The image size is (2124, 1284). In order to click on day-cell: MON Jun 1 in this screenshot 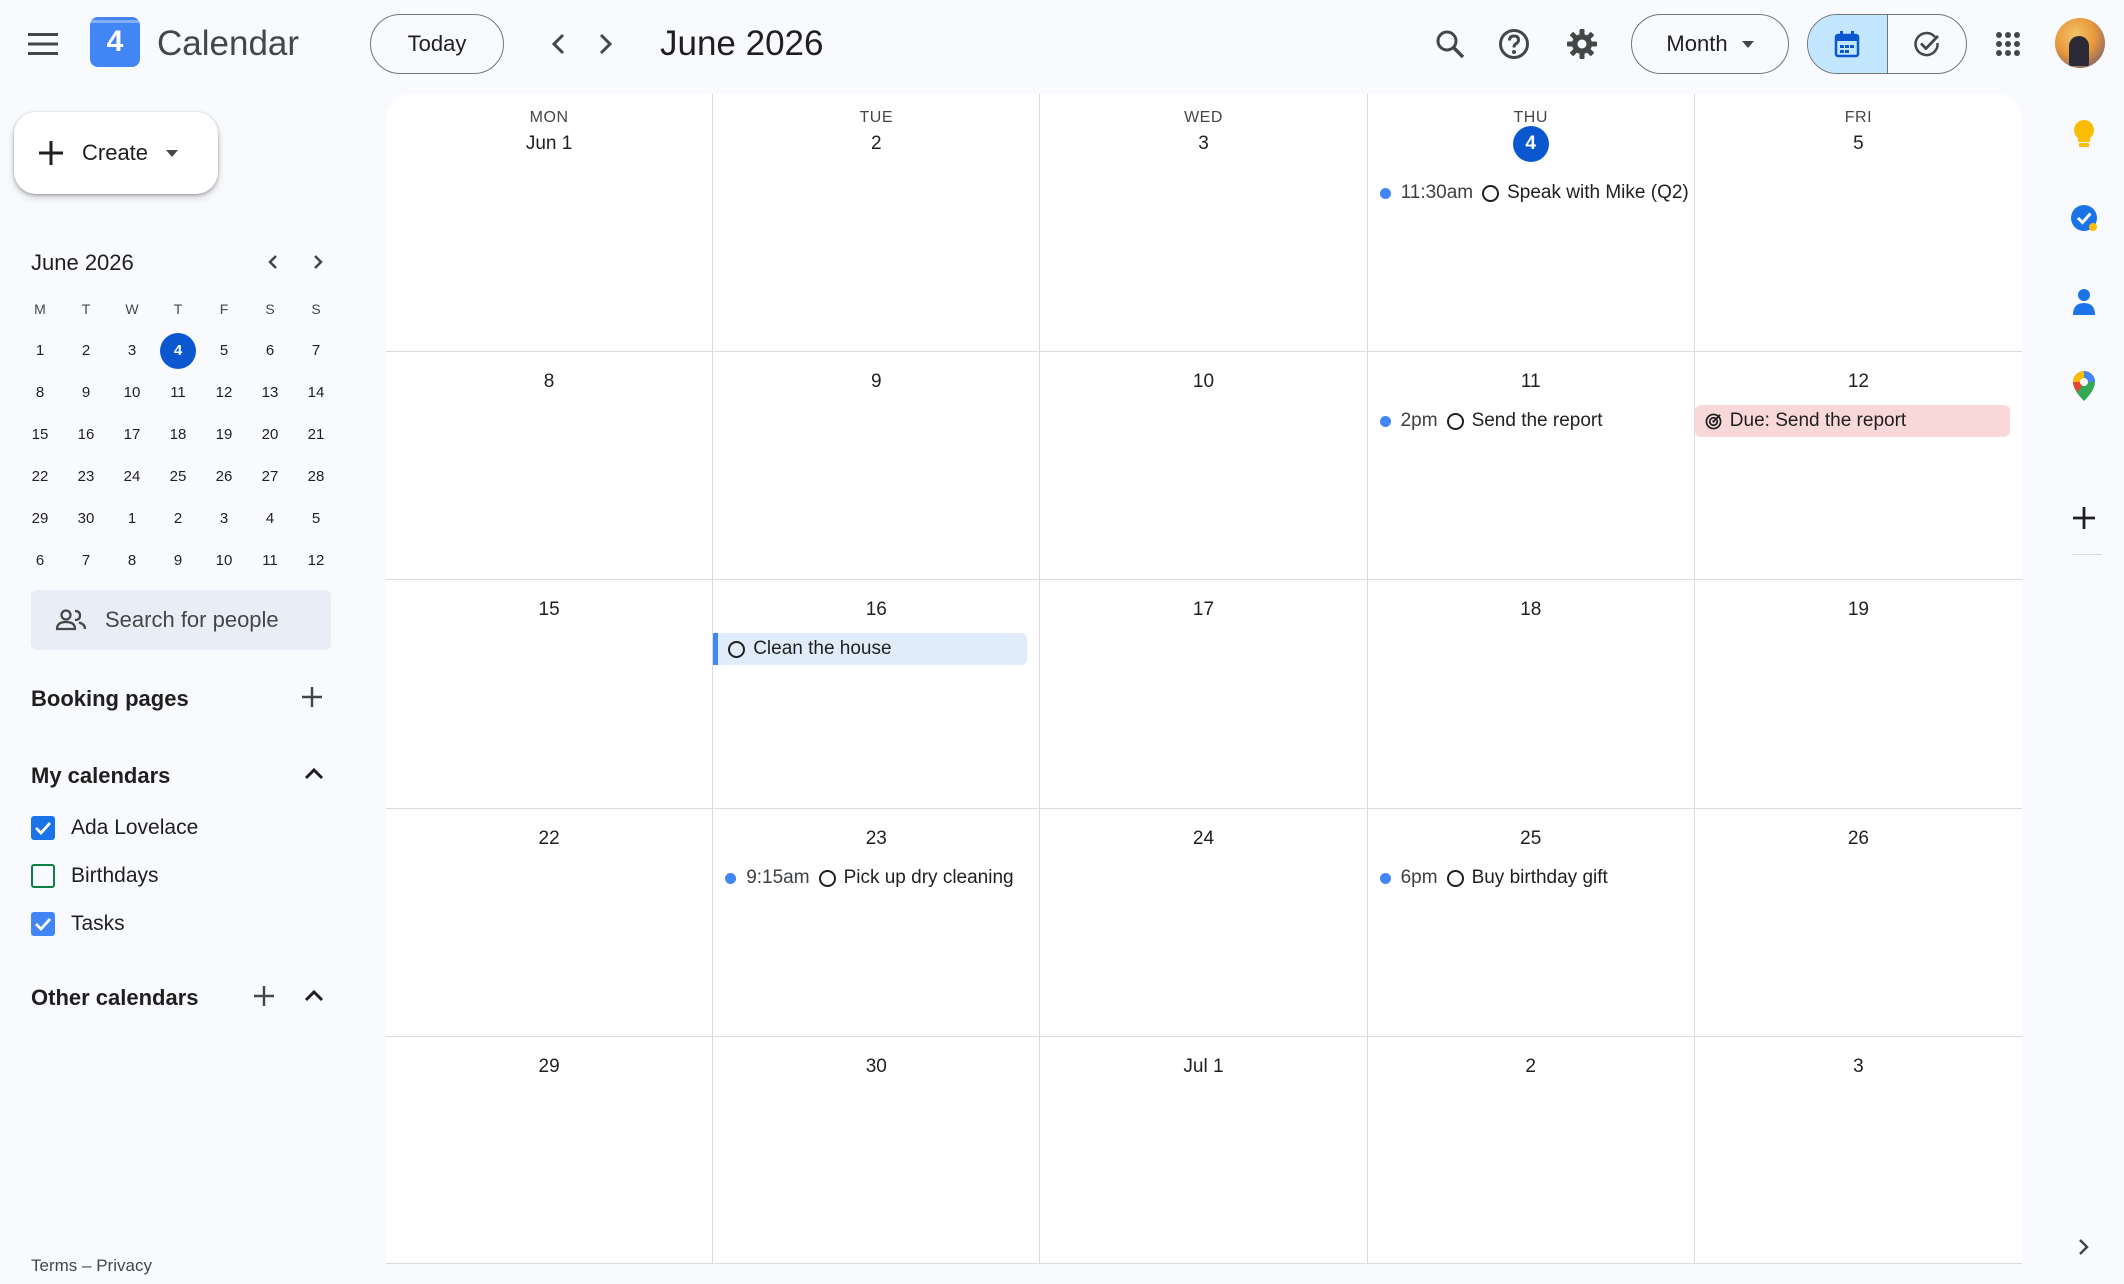, I will do `click(550, 223)`.